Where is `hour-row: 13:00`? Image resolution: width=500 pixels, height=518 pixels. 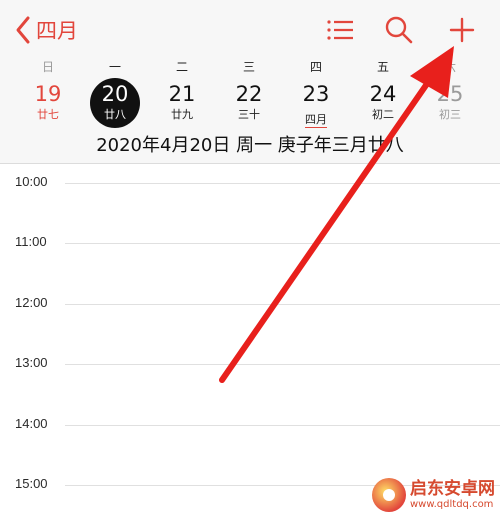 hour-row: 13:00 is located at coordinates (250, 362).